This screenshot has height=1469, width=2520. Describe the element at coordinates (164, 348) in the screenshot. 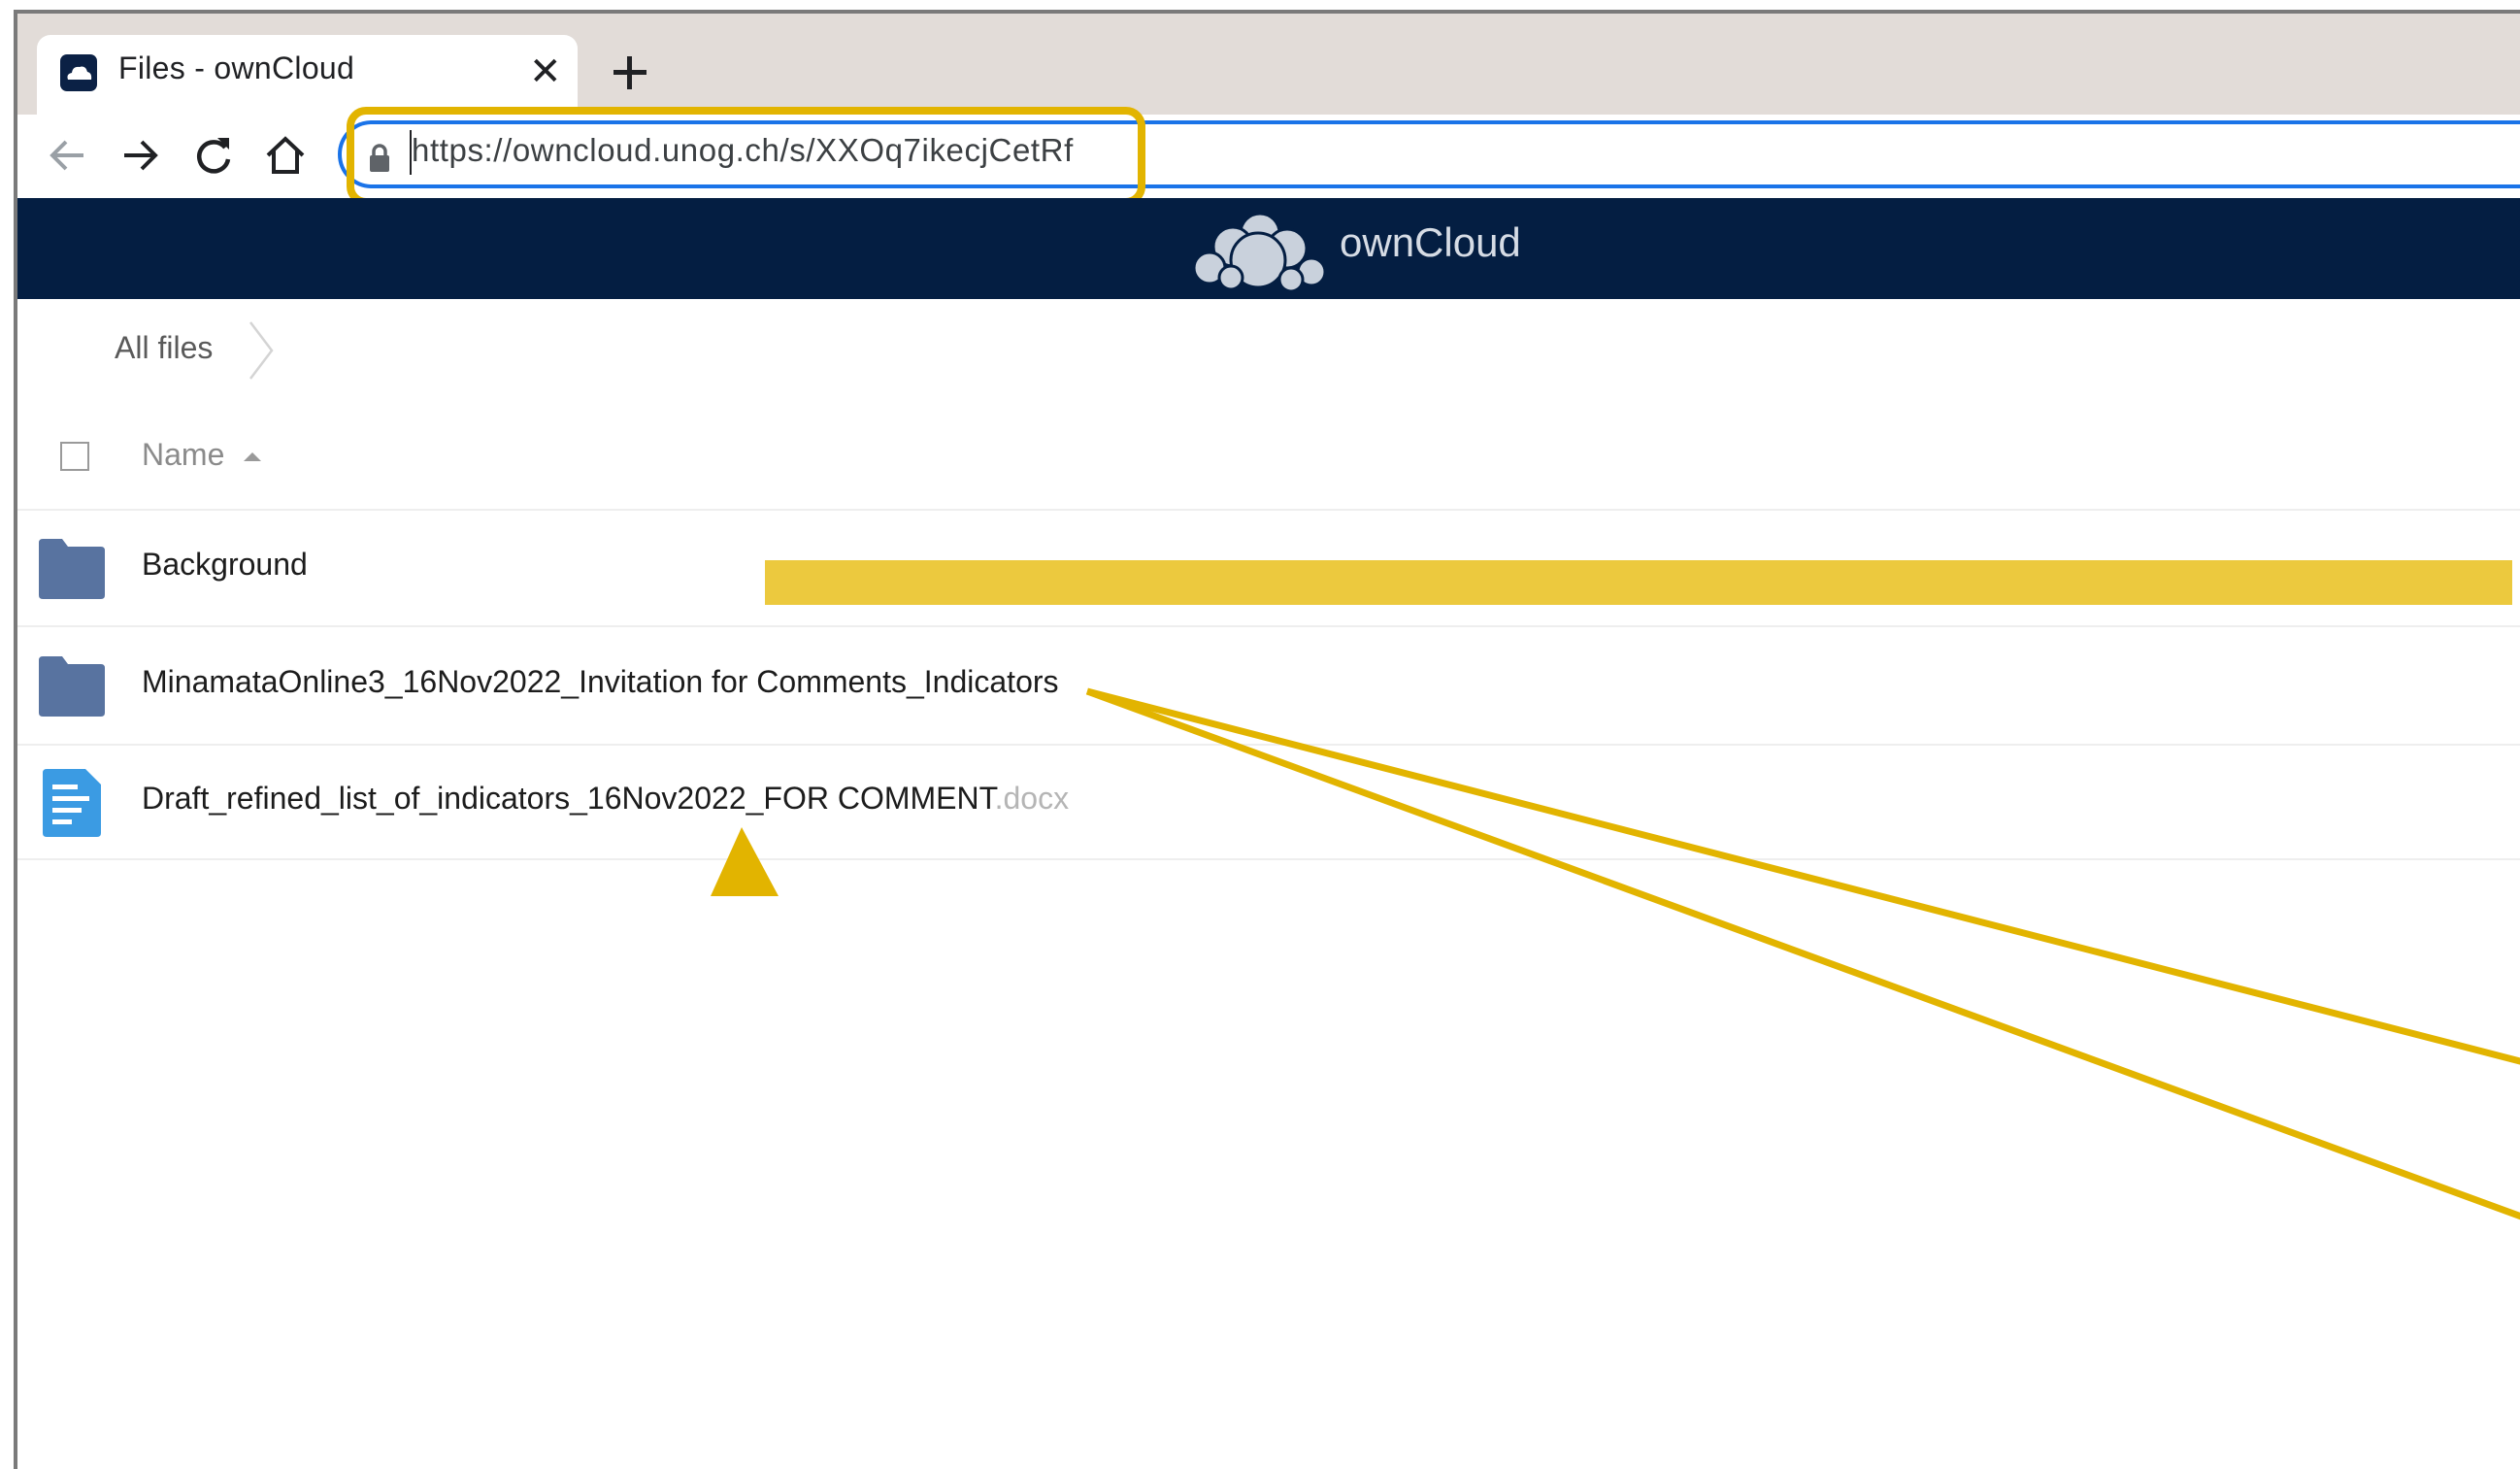

I see `breadcrumb-all-files: All files` at that location.